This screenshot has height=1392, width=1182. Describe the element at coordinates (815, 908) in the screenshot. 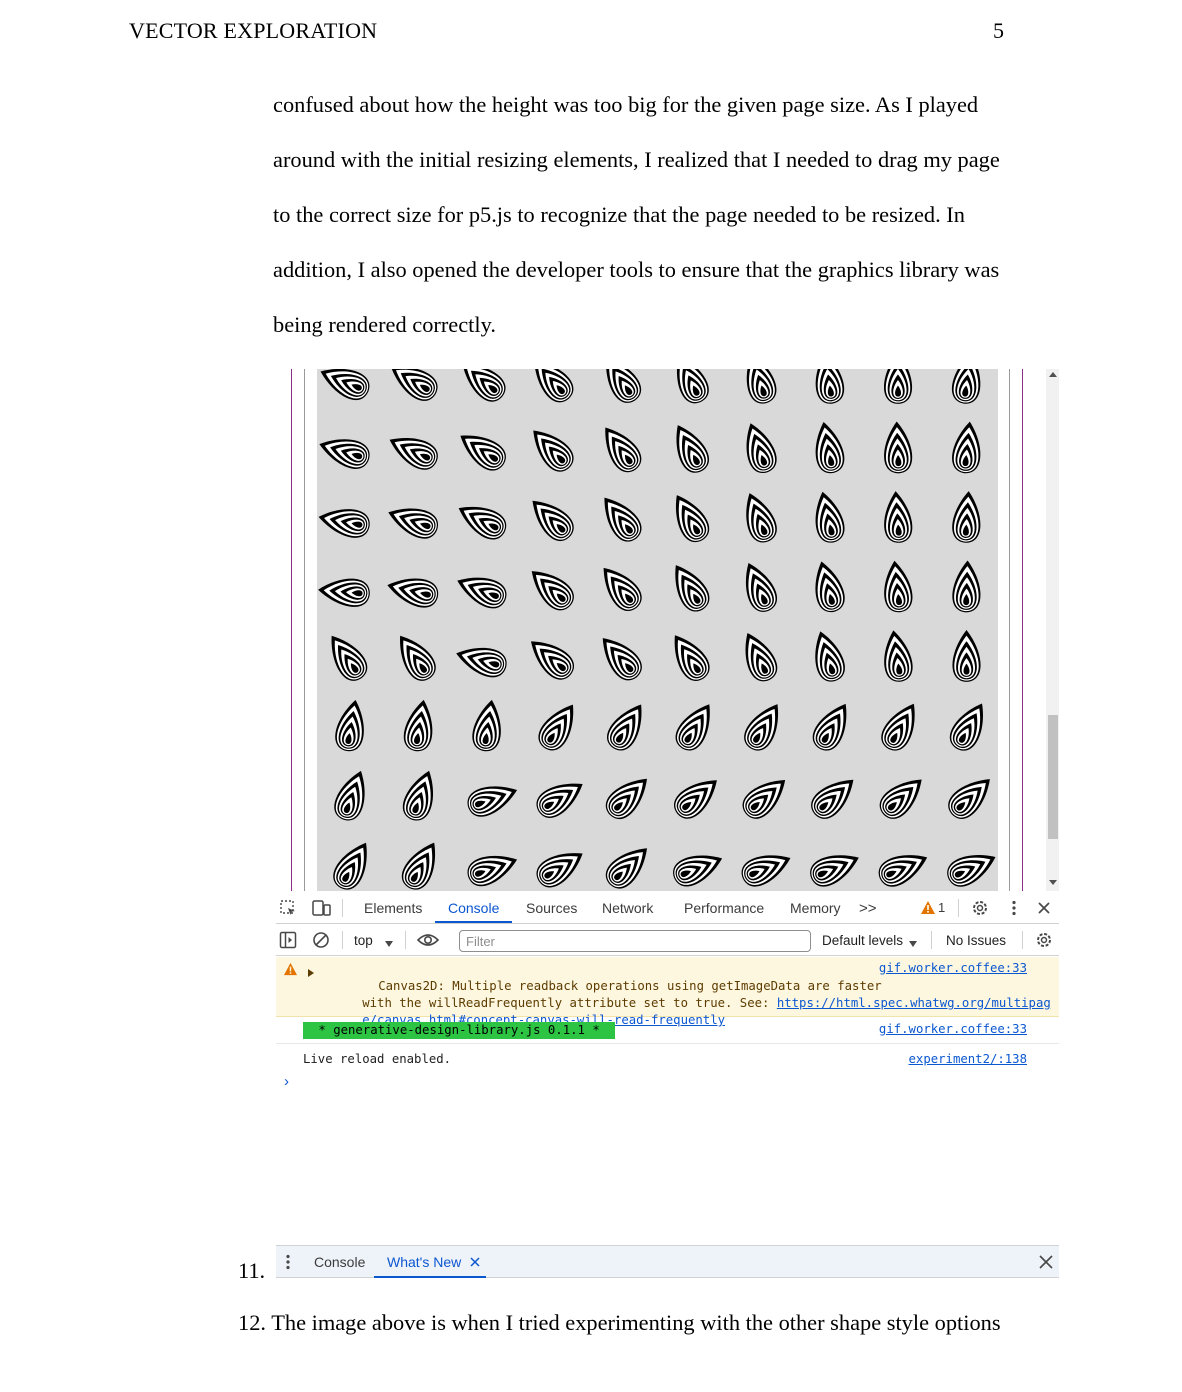

I see `tab-memory: Memory` at that location.